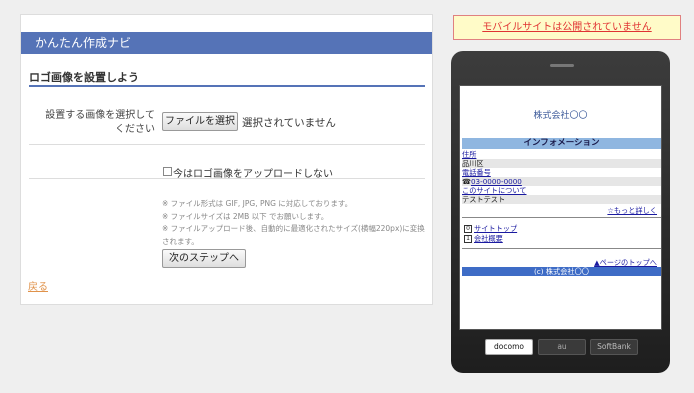 The width and height of the screenshot is (694, 393). What do you see at coordinates (509, 347) in the screenshot?
I see `carrier-docomo-button: docomo` at bounding box center [509, 347].